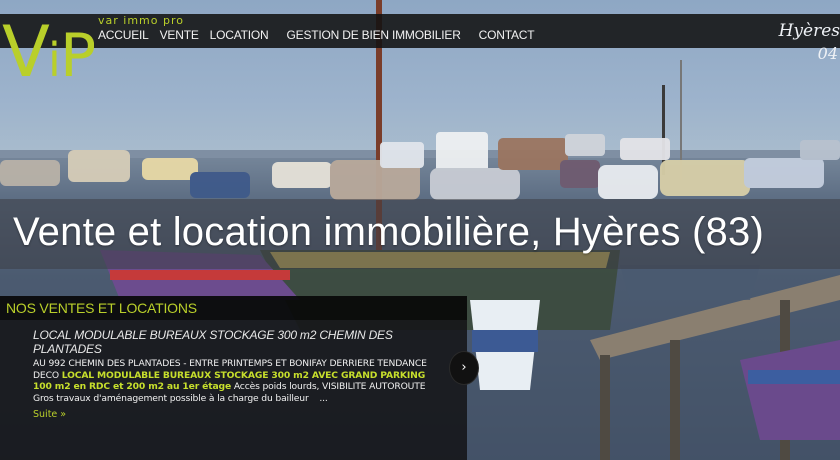 Image resolution: width=840 pixels, height=460 pixels. Describe the element at coordinates (49, 414) in the screenshot. I see `listing-more-link: Suite »` at that location.